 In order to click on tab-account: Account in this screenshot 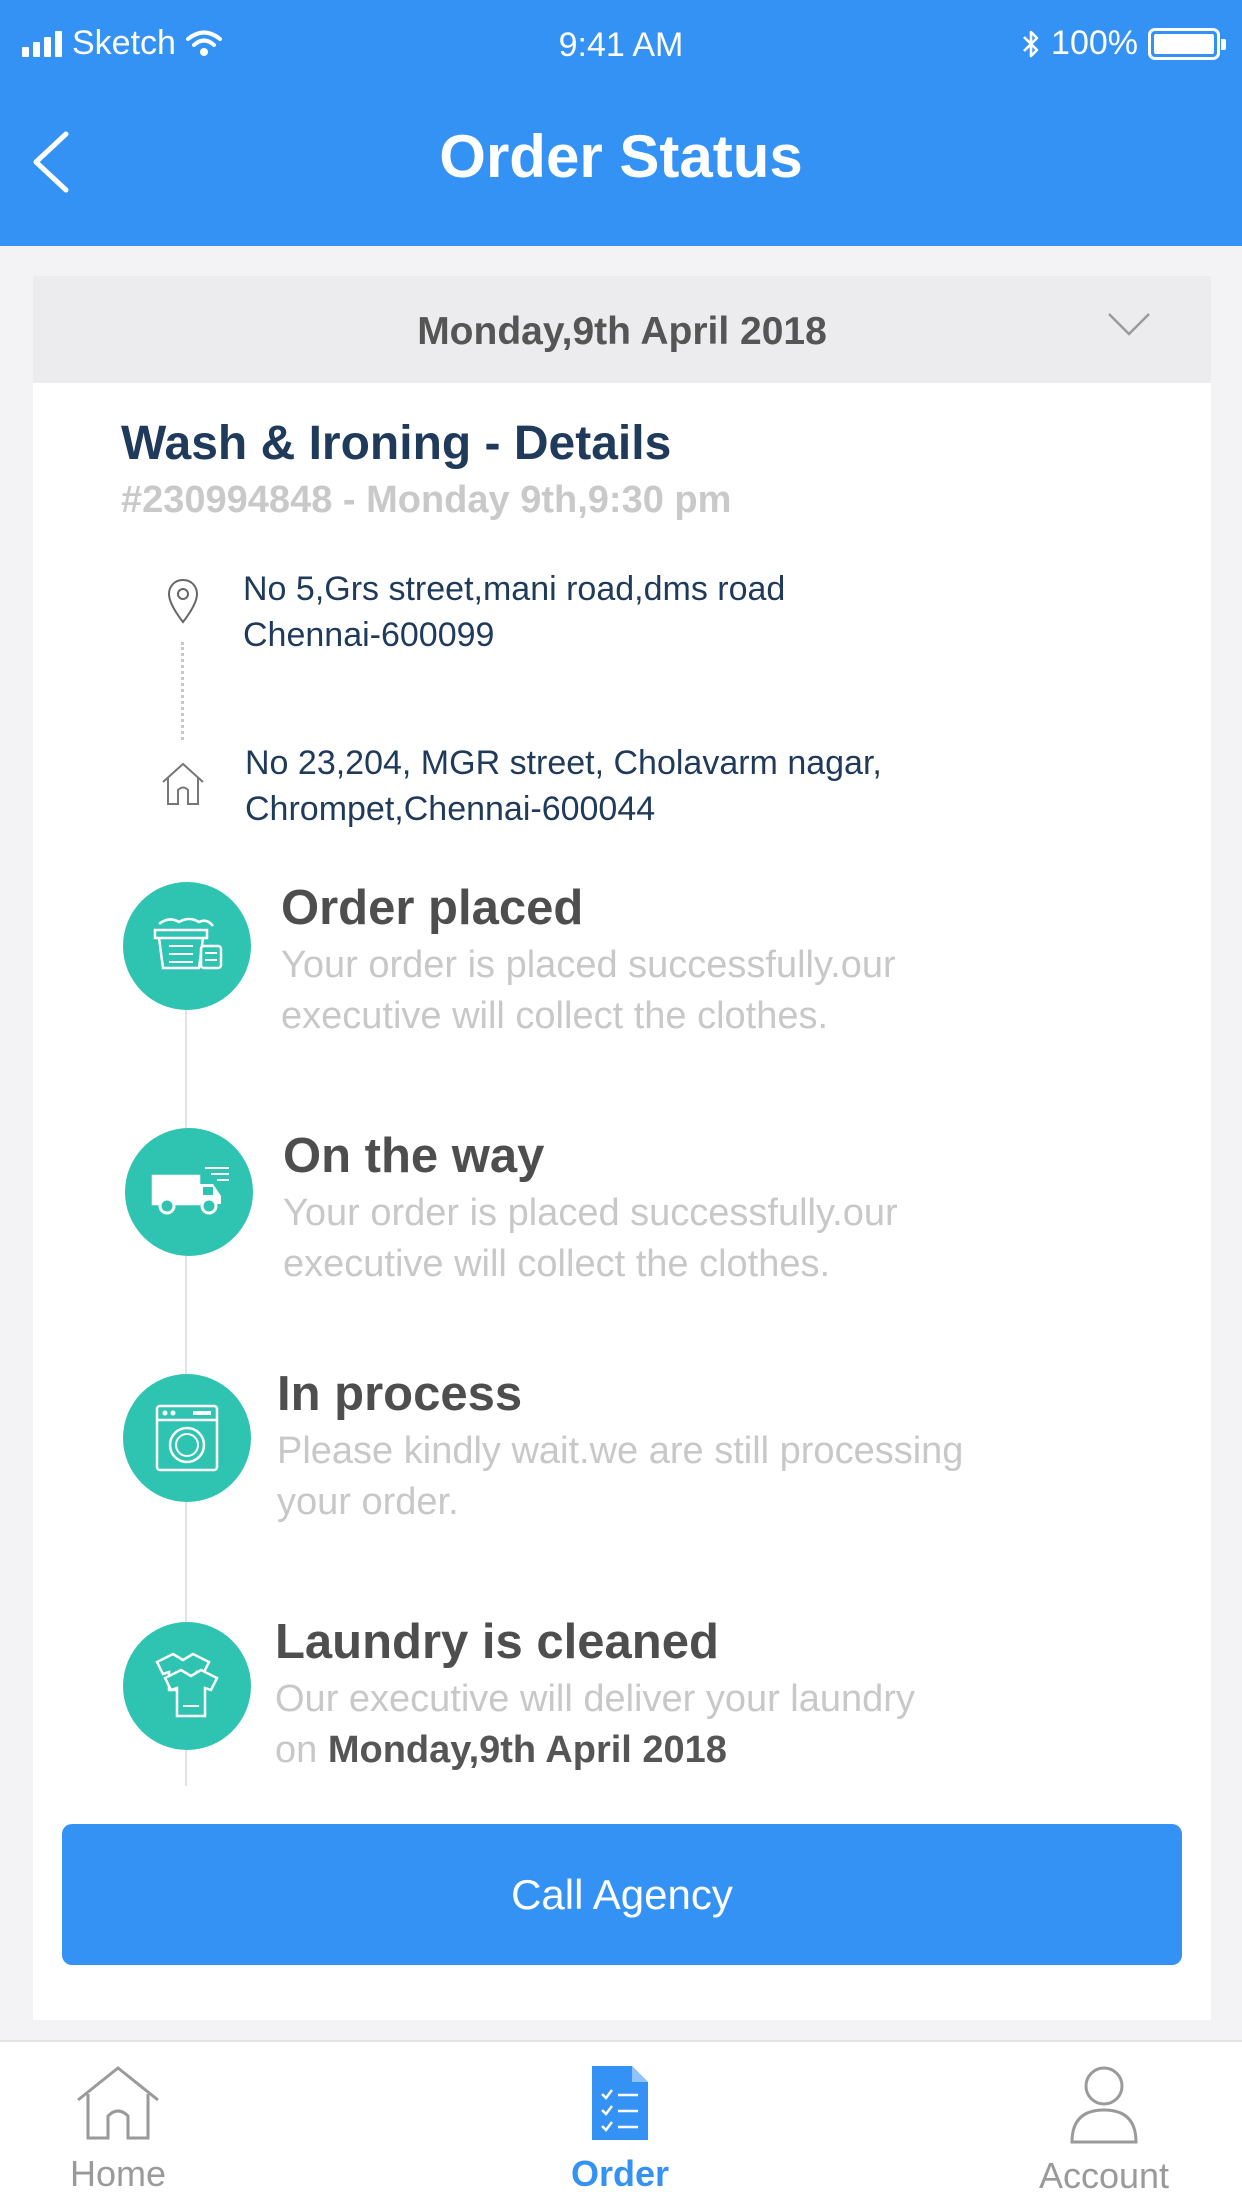, I will do `click(1104, 2130)`.